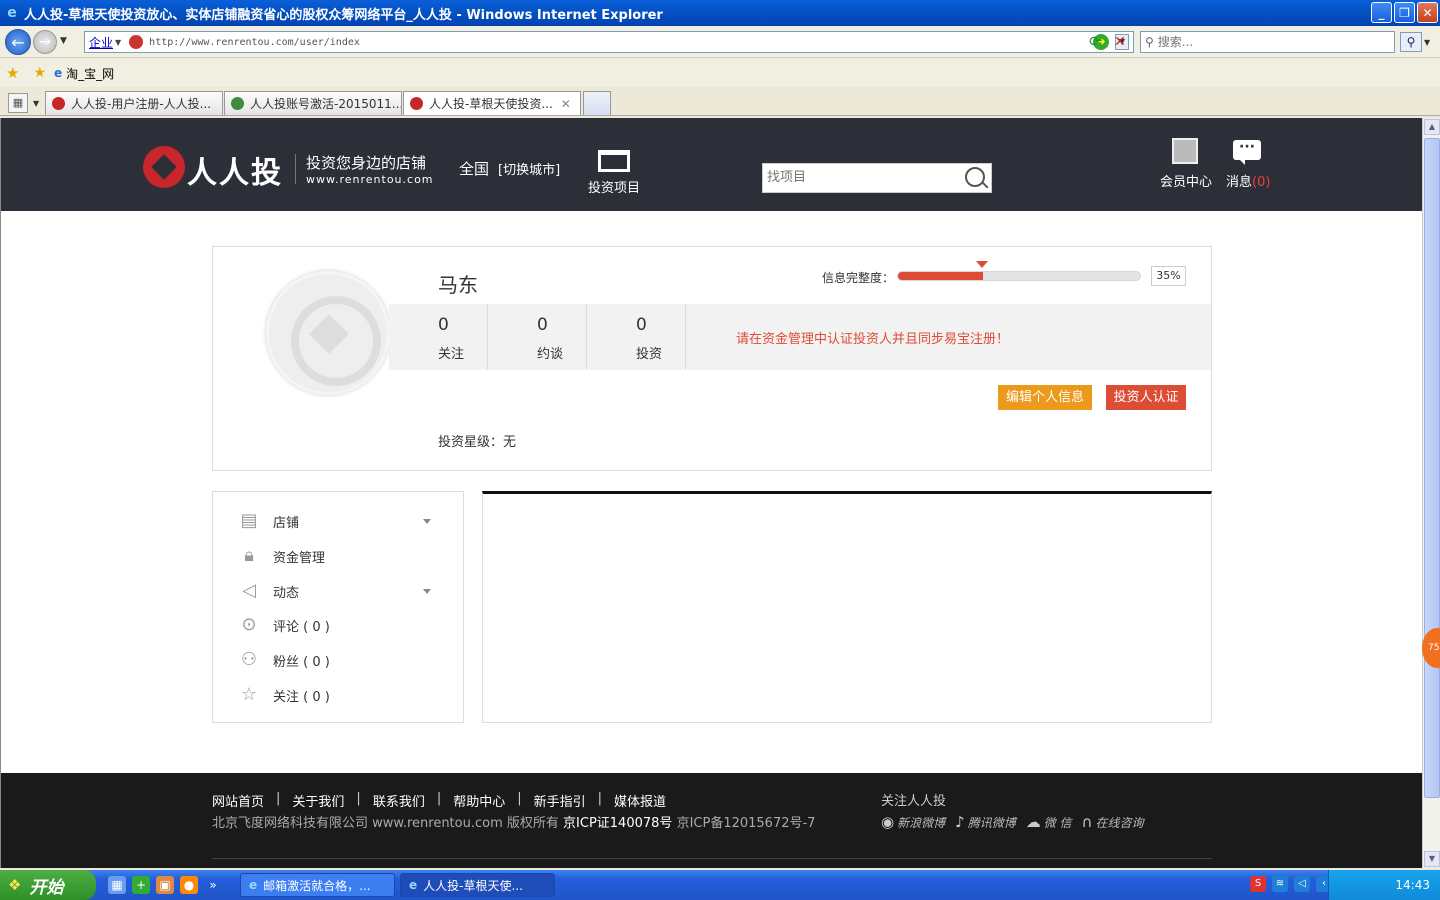 The width and height of the screenshot is (1440, 900). What do you see at coordinates (141, 885) in the screenshot?
I see `quick-launch-green-icon: +` at bounding box center [141, 885].